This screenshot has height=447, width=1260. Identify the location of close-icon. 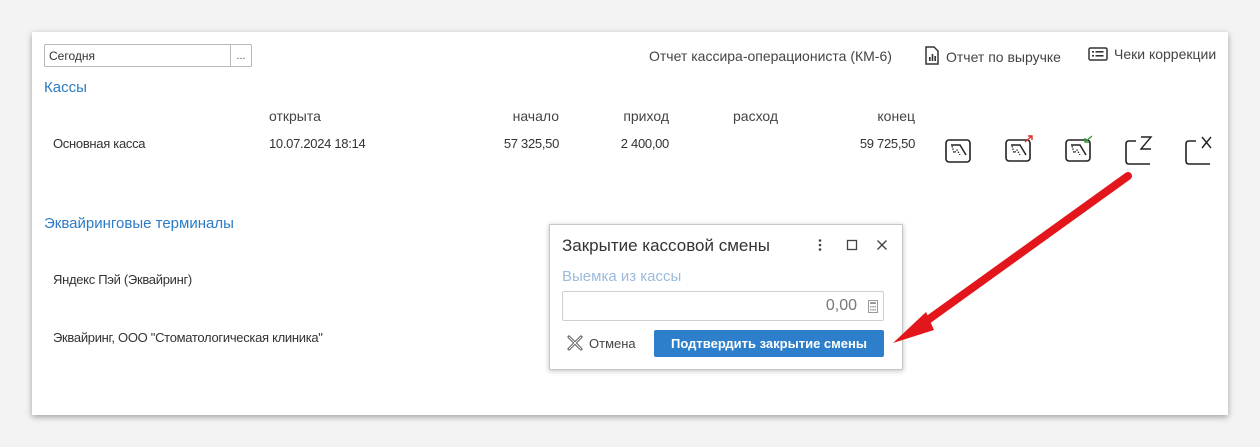
(882, 247).